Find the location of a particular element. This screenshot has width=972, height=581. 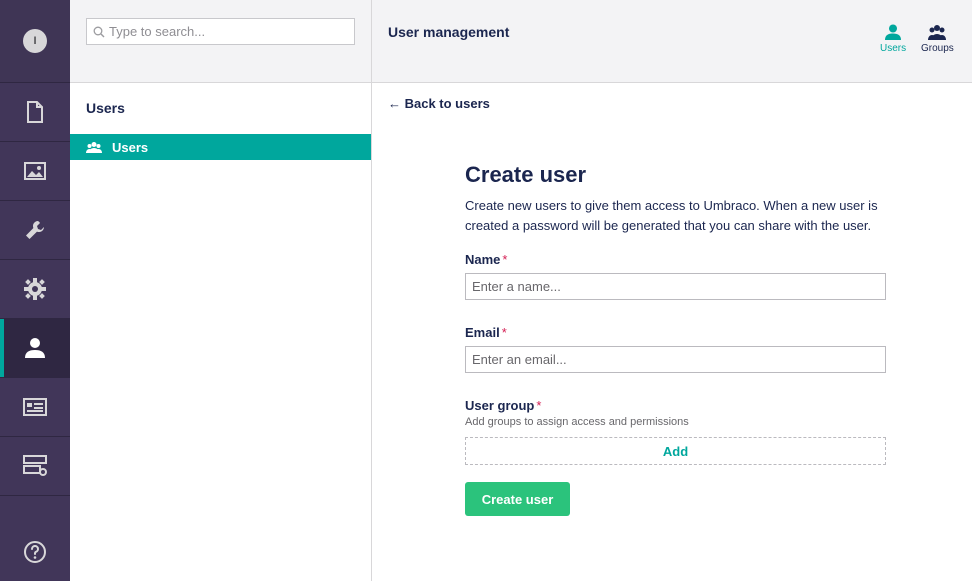

main-header: User management Users Groups is located at coordinates (672, 41).